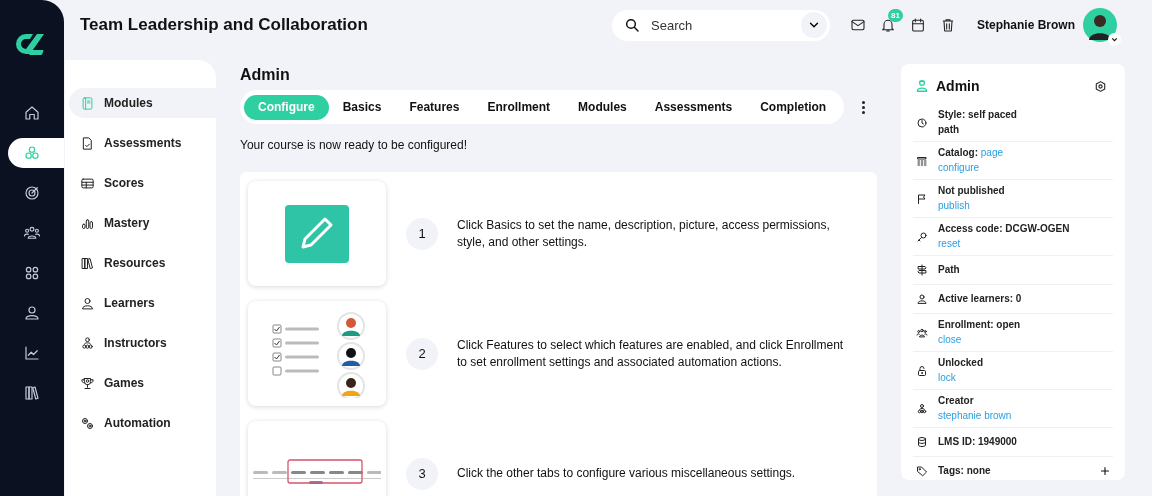  I want to click on tab: Enrollment, so click(519, 107).